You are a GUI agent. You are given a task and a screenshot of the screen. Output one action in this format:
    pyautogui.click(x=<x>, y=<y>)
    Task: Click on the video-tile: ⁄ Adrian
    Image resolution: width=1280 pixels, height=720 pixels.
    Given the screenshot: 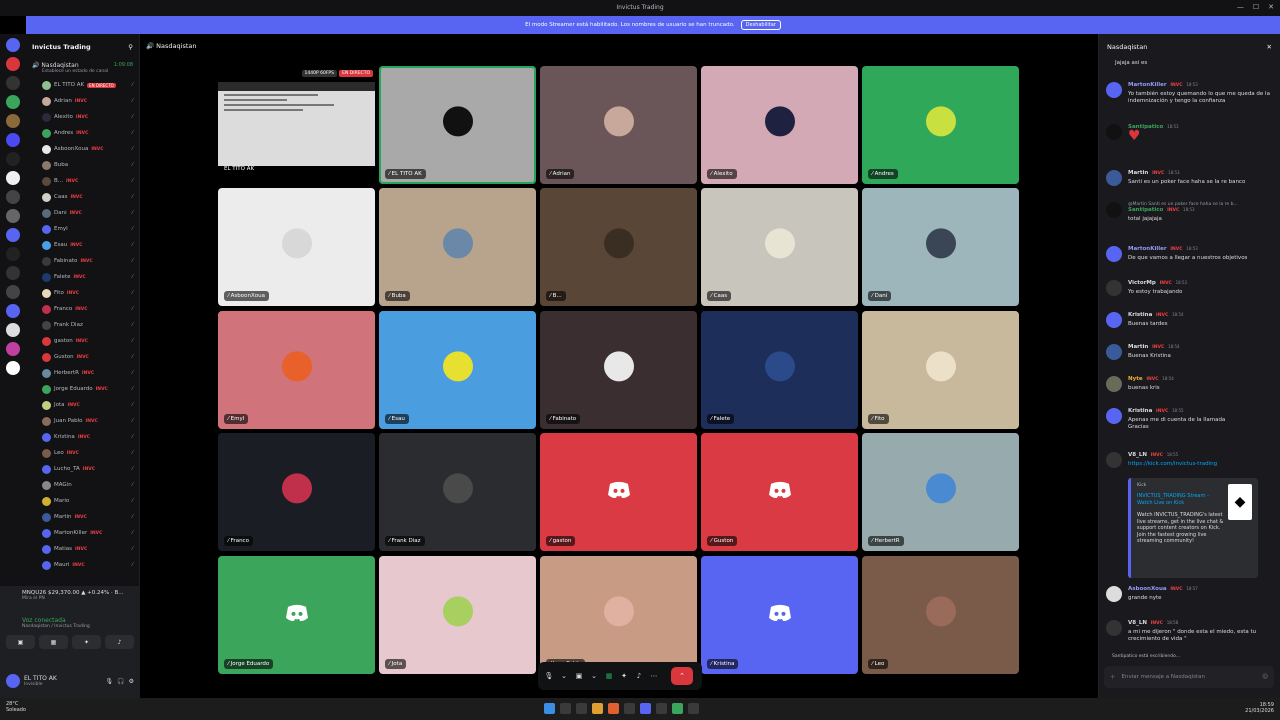 What is the action you would take?
    pyautogui.click(x=618, y=125)
    